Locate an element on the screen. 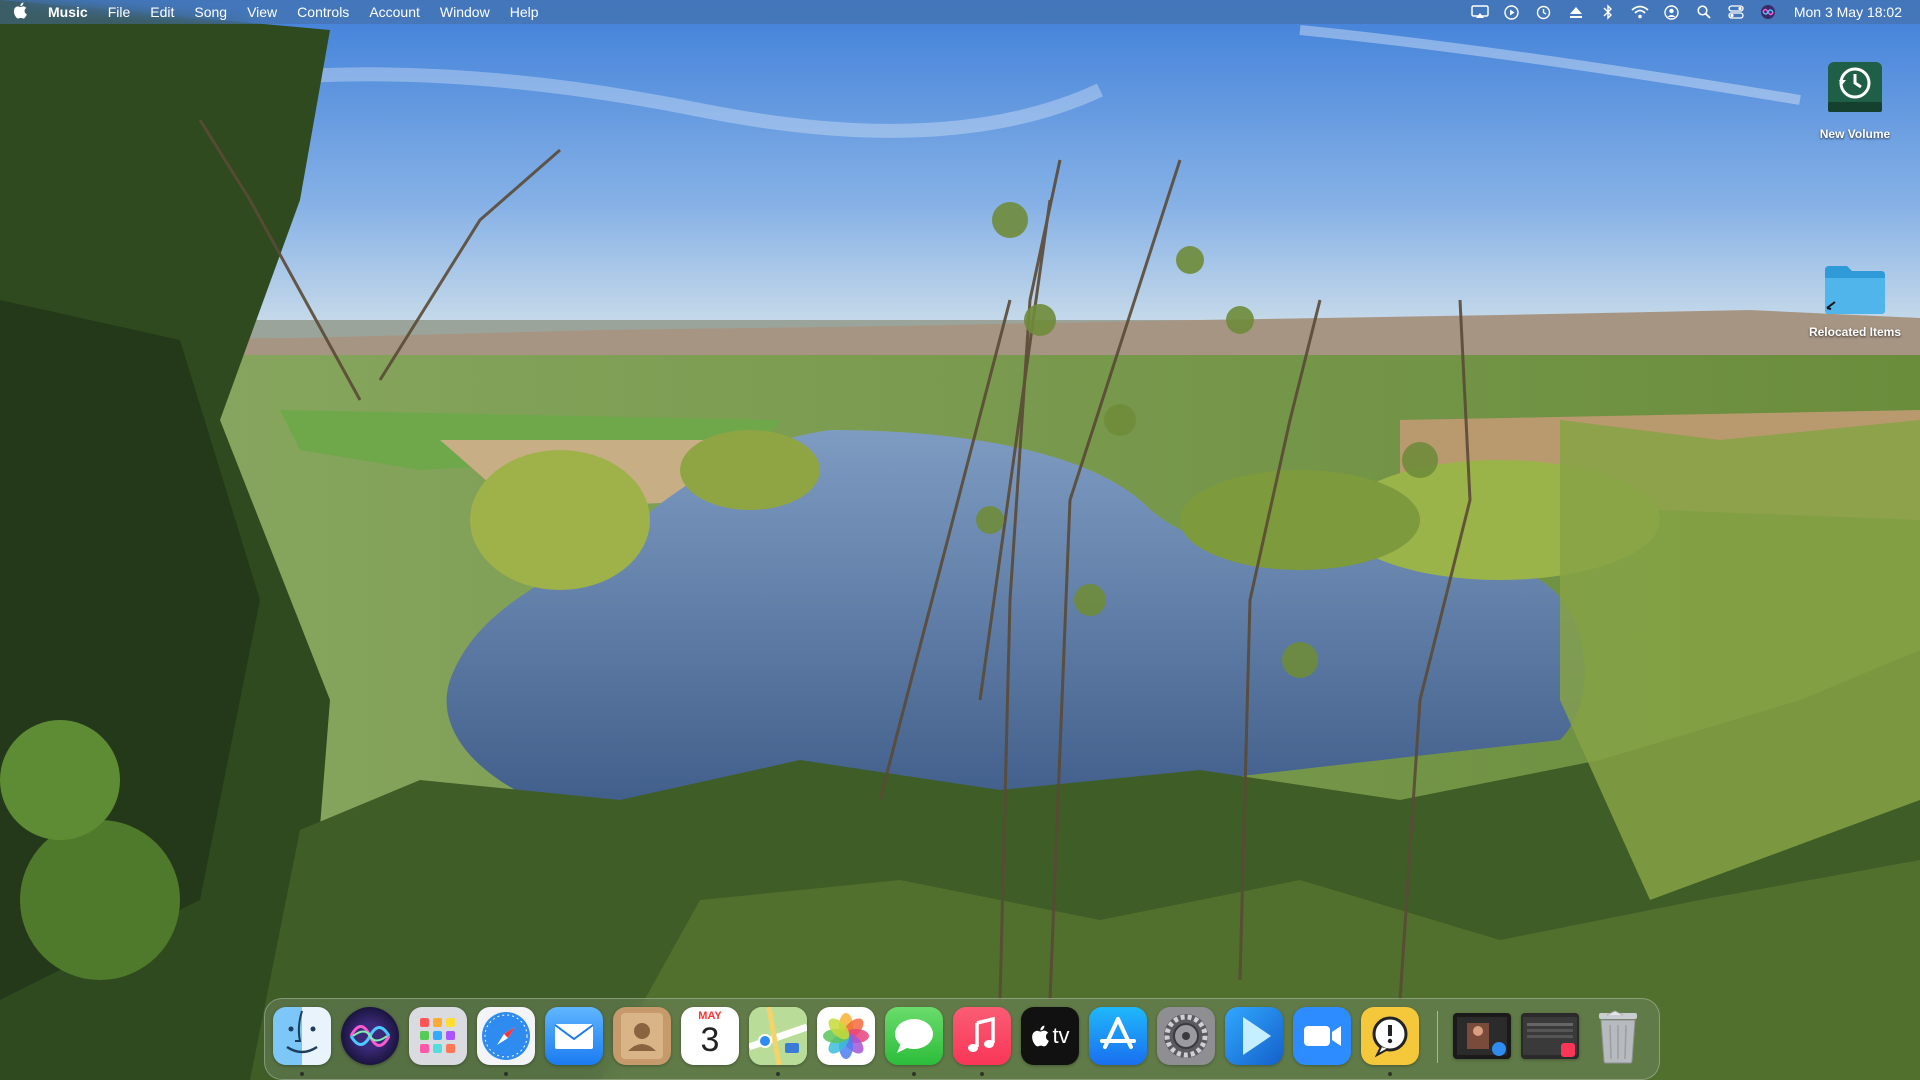  launchpad-icon is located at coordinates (437, 1035).